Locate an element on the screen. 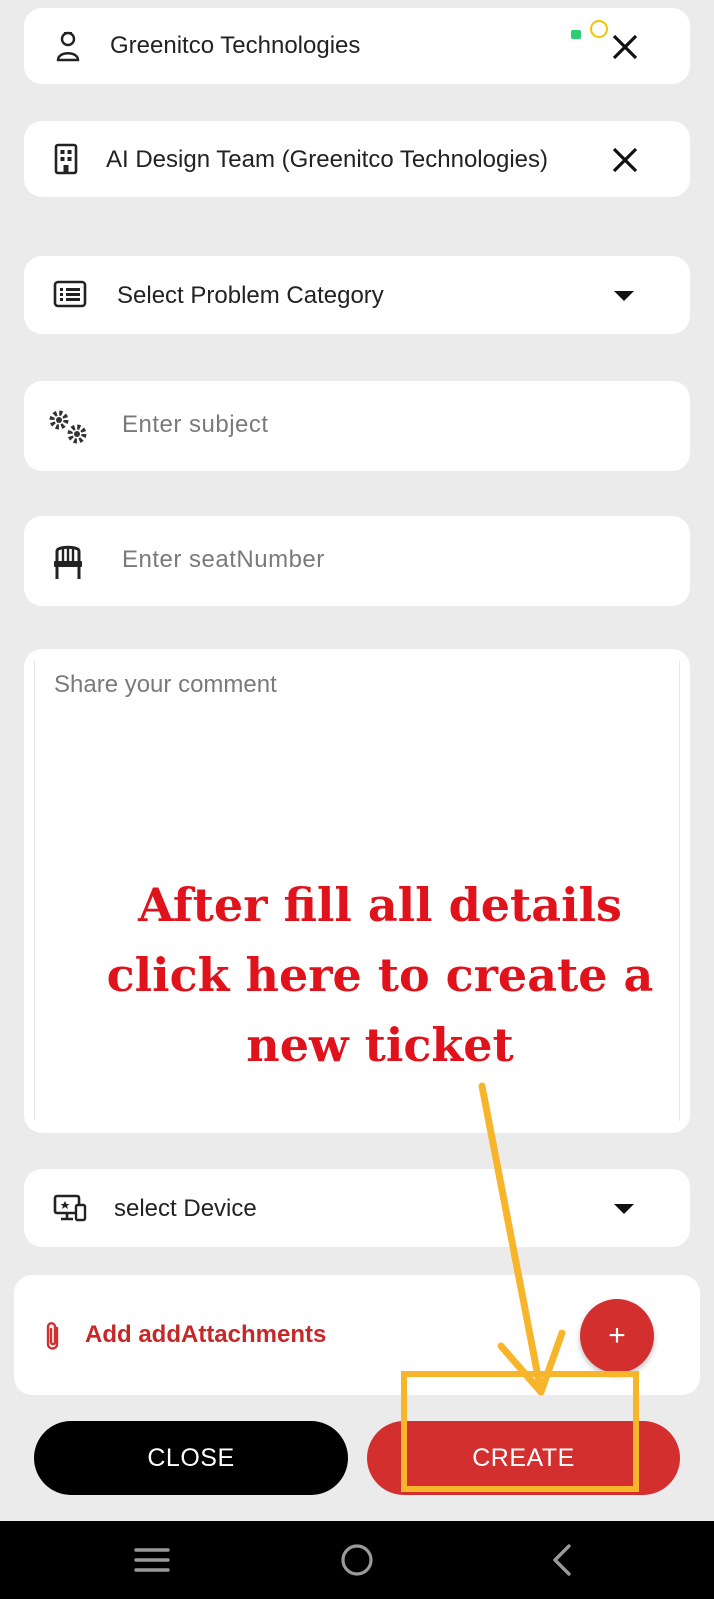 The image size is (714, 1599). company-field: Greenitco Technologies is located at coordinates (357, 46).